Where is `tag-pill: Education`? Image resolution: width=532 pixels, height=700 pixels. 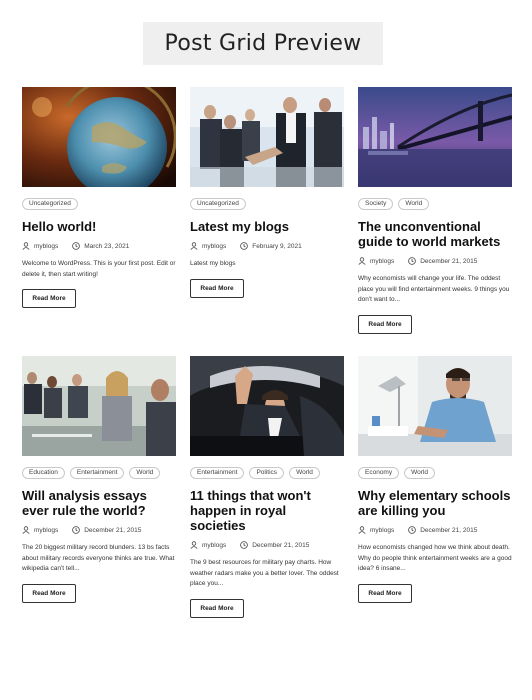 tag-pill: Education is located at coordinates (43, 473).